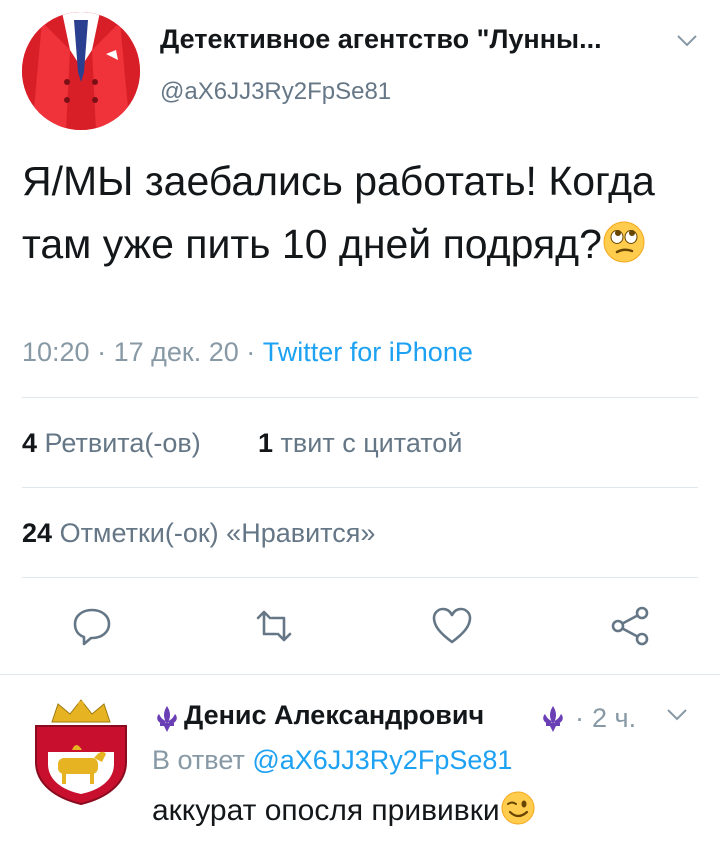  Describe the element at coordinates (624, 242) in the screenshot. I see `face-with-rolling-eyes-icon` at that location.